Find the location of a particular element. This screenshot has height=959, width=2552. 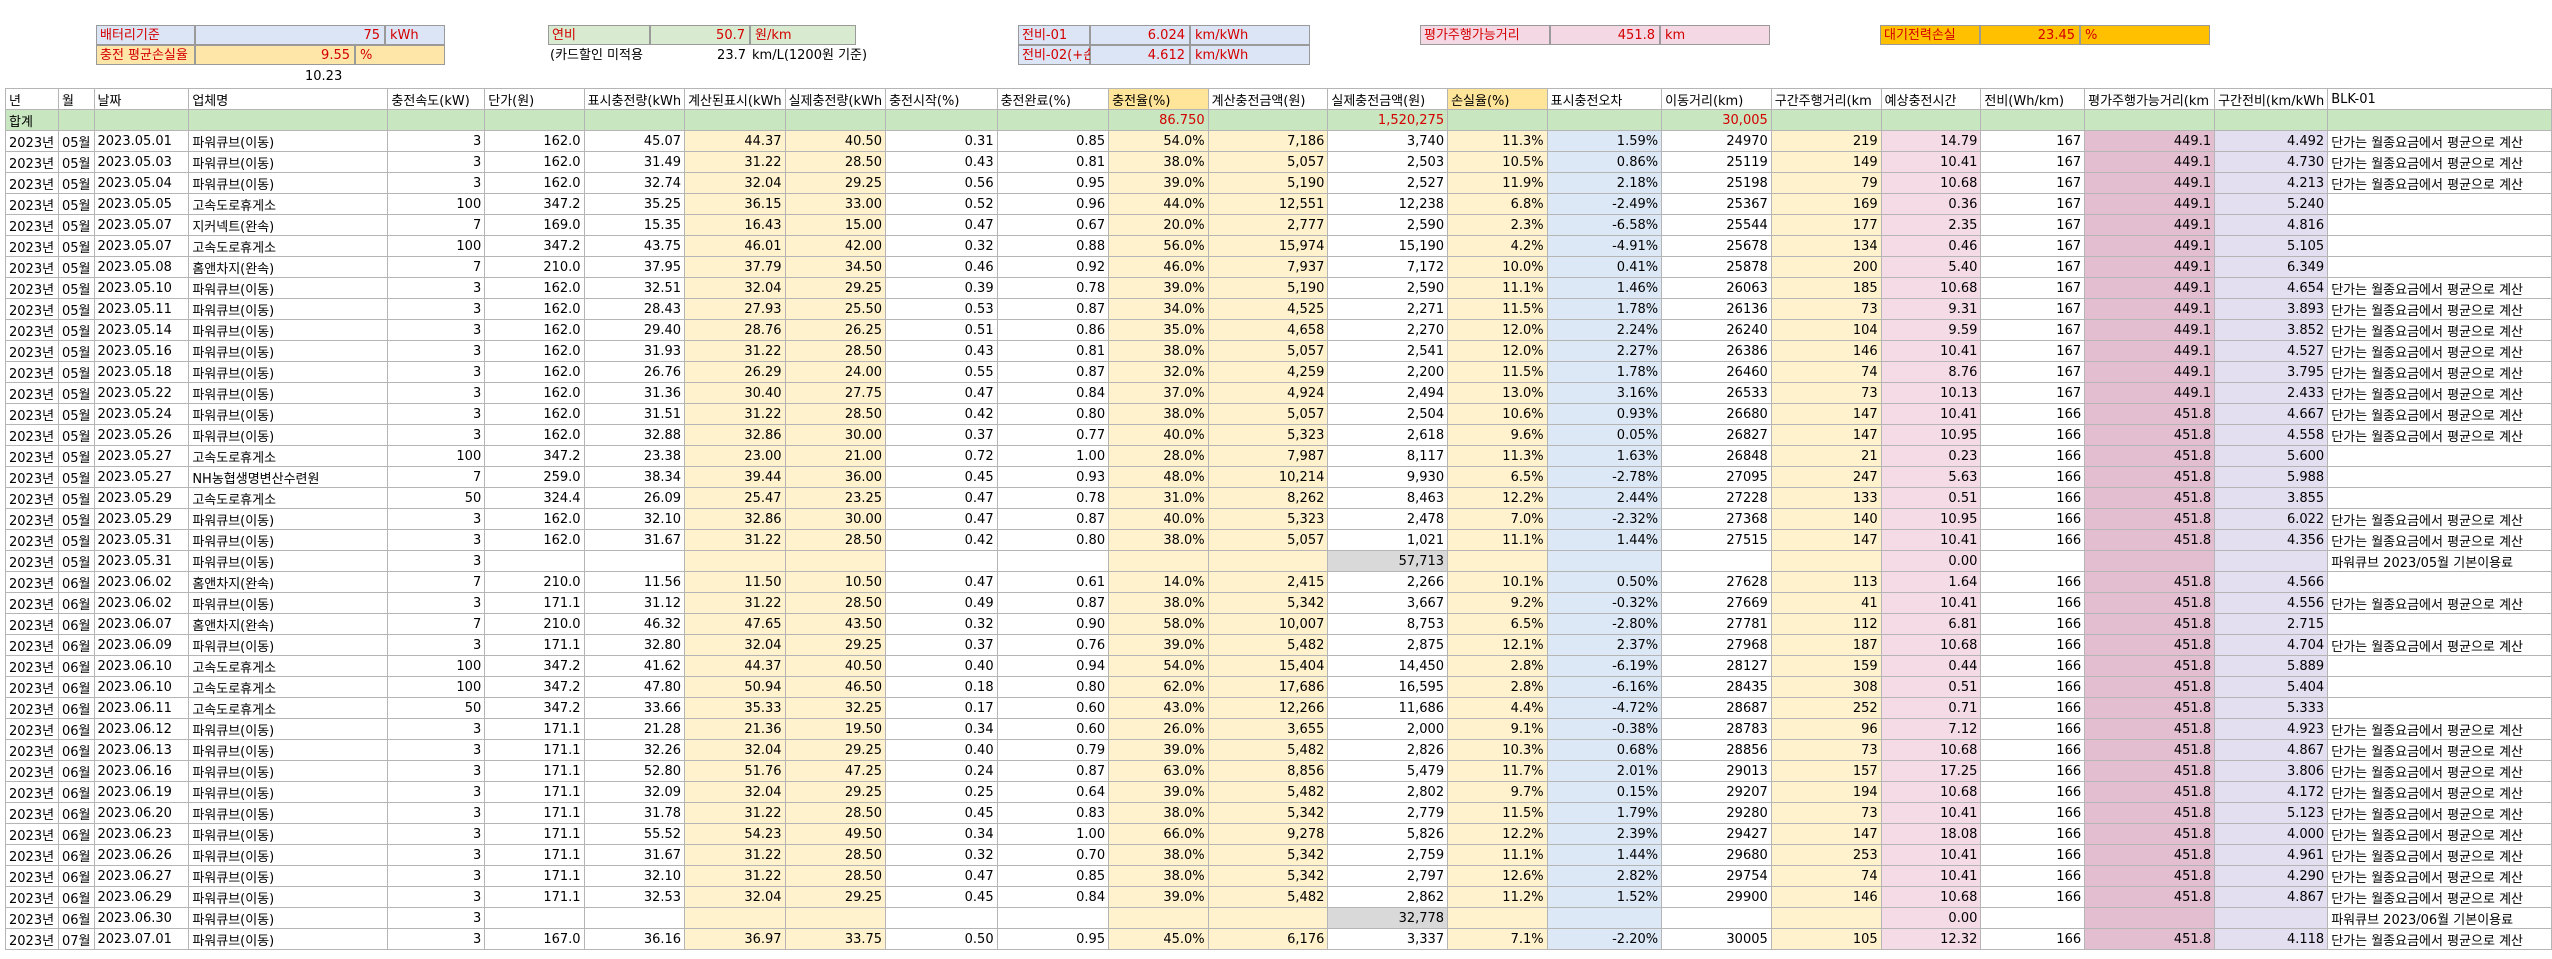

column-header: 이동거리(km) is located at coordinates (1716, 99).